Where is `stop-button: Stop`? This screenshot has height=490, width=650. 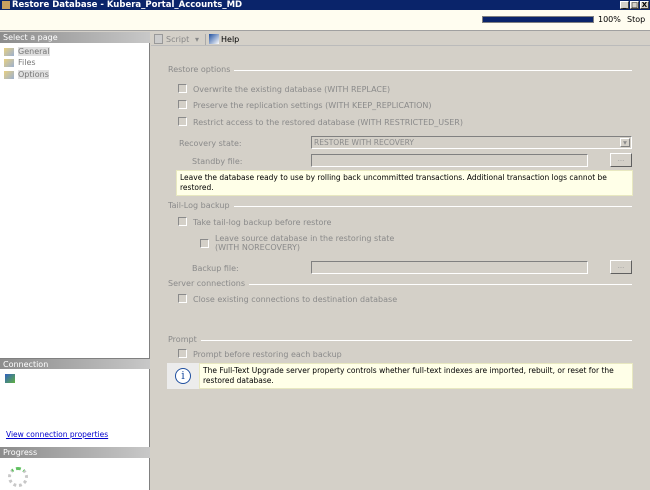
stop-button: Stop is located at coordinates (636, 19).